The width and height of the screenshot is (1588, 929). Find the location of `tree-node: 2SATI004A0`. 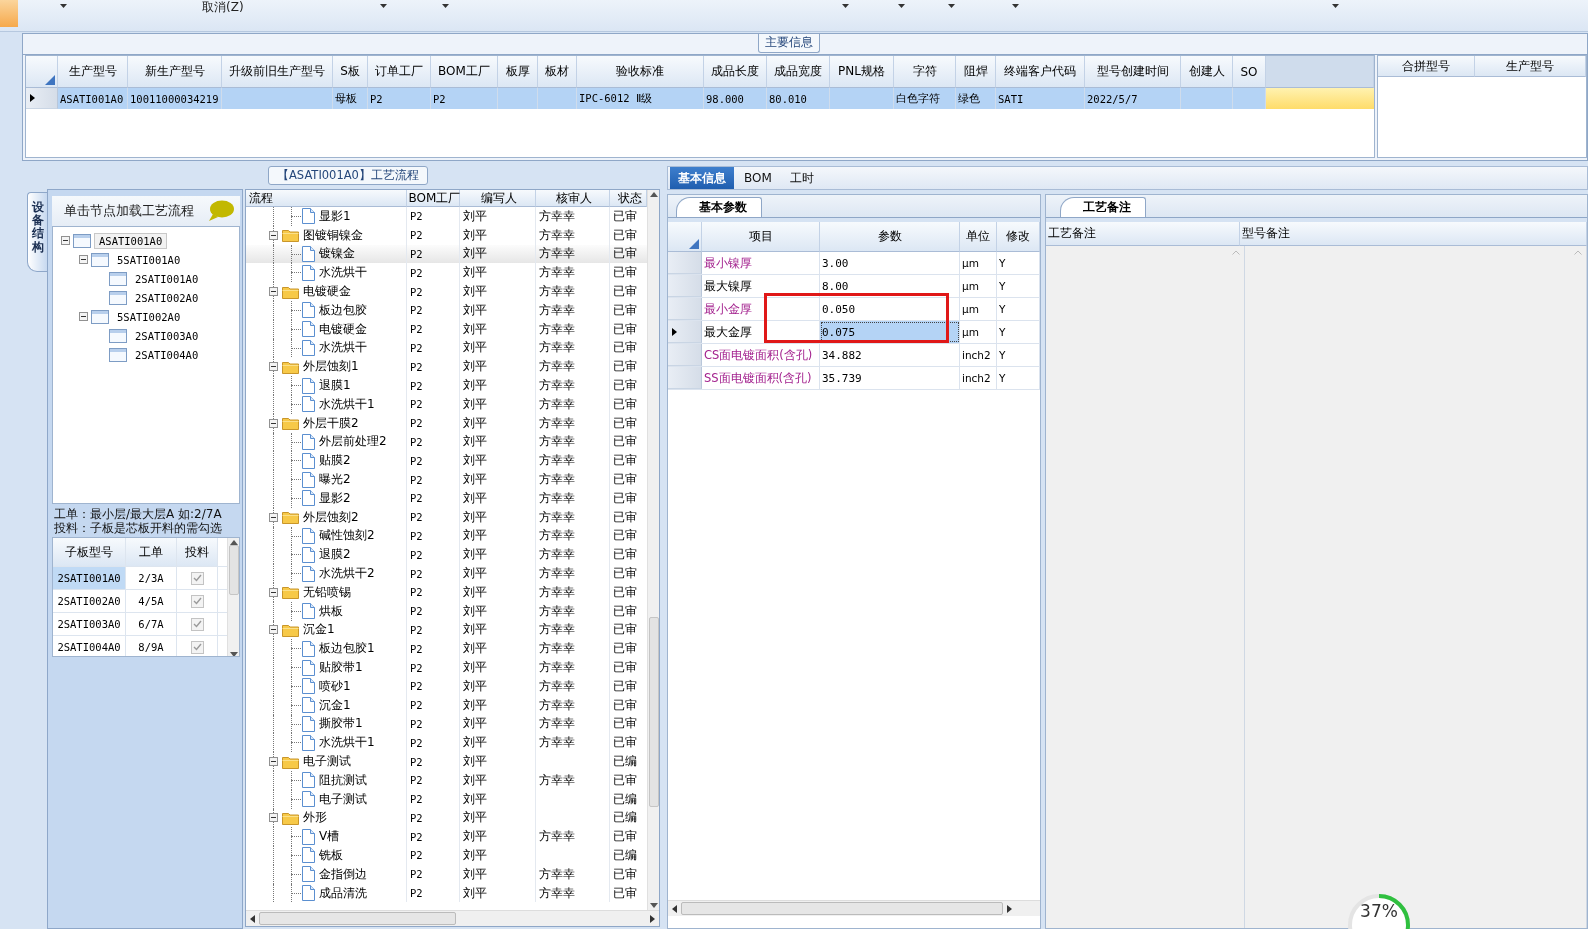

tree-node: 2SATI004A0 is located at coordinates (167, 354).